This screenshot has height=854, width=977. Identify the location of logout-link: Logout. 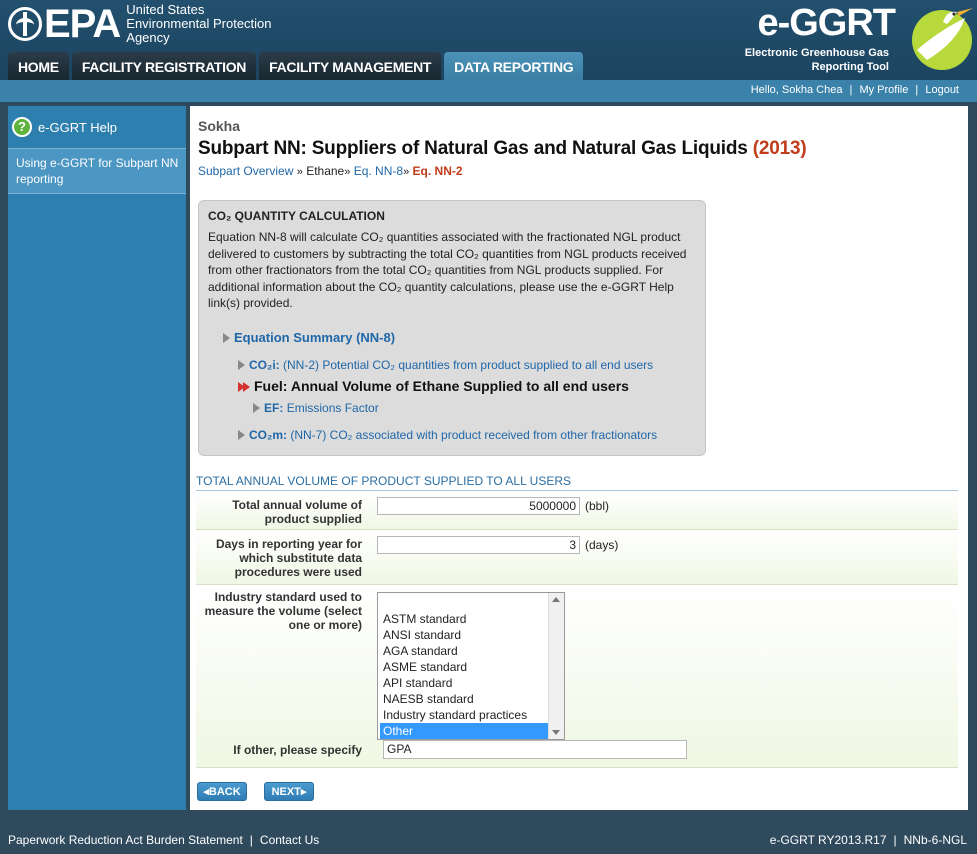
(942, 90).